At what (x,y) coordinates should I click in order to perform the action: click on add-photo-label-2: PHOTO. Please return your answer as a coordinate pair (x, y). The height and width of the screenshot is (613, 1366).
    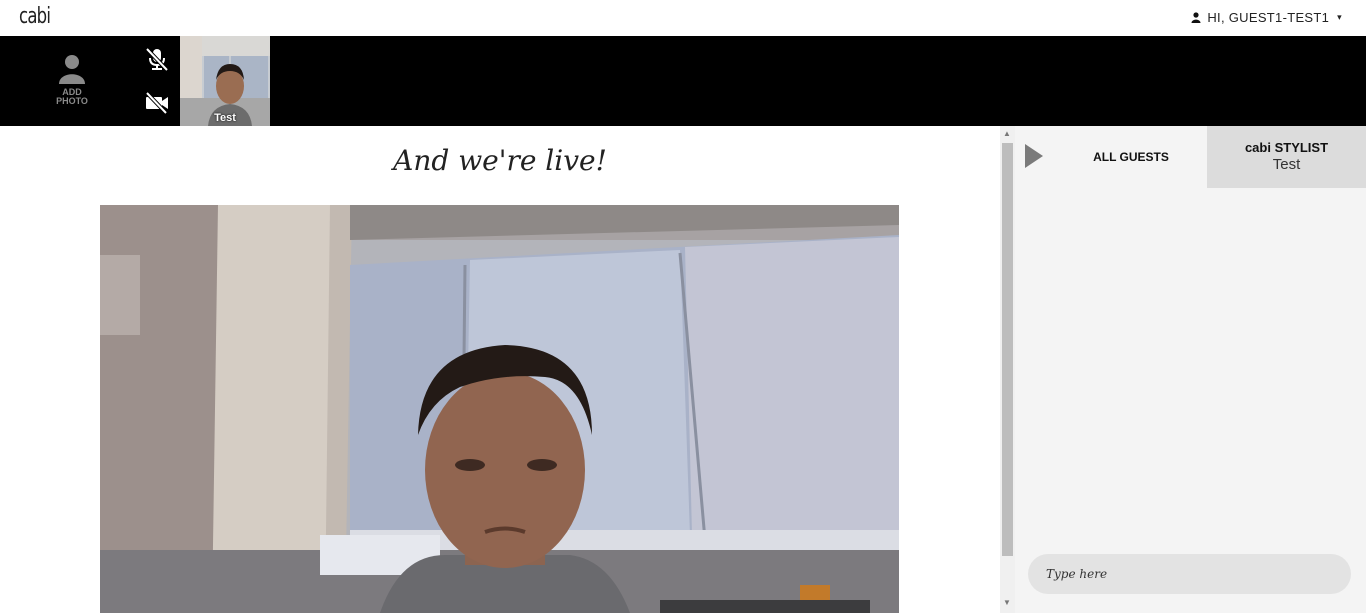
    Looking at the image, I should click on (72, 101).